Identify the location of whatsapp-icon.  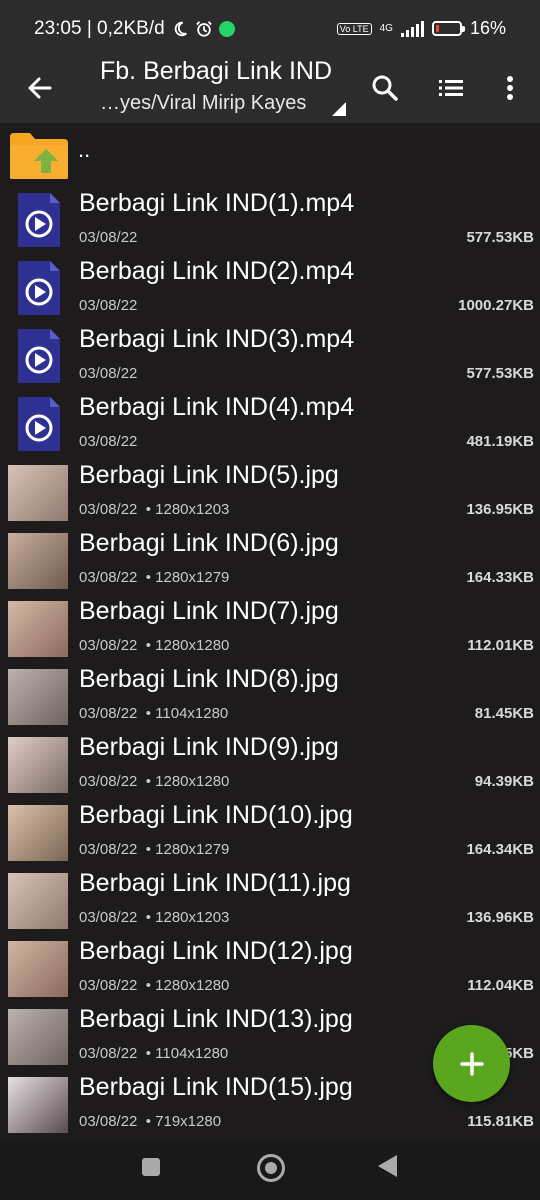
(226, 29).